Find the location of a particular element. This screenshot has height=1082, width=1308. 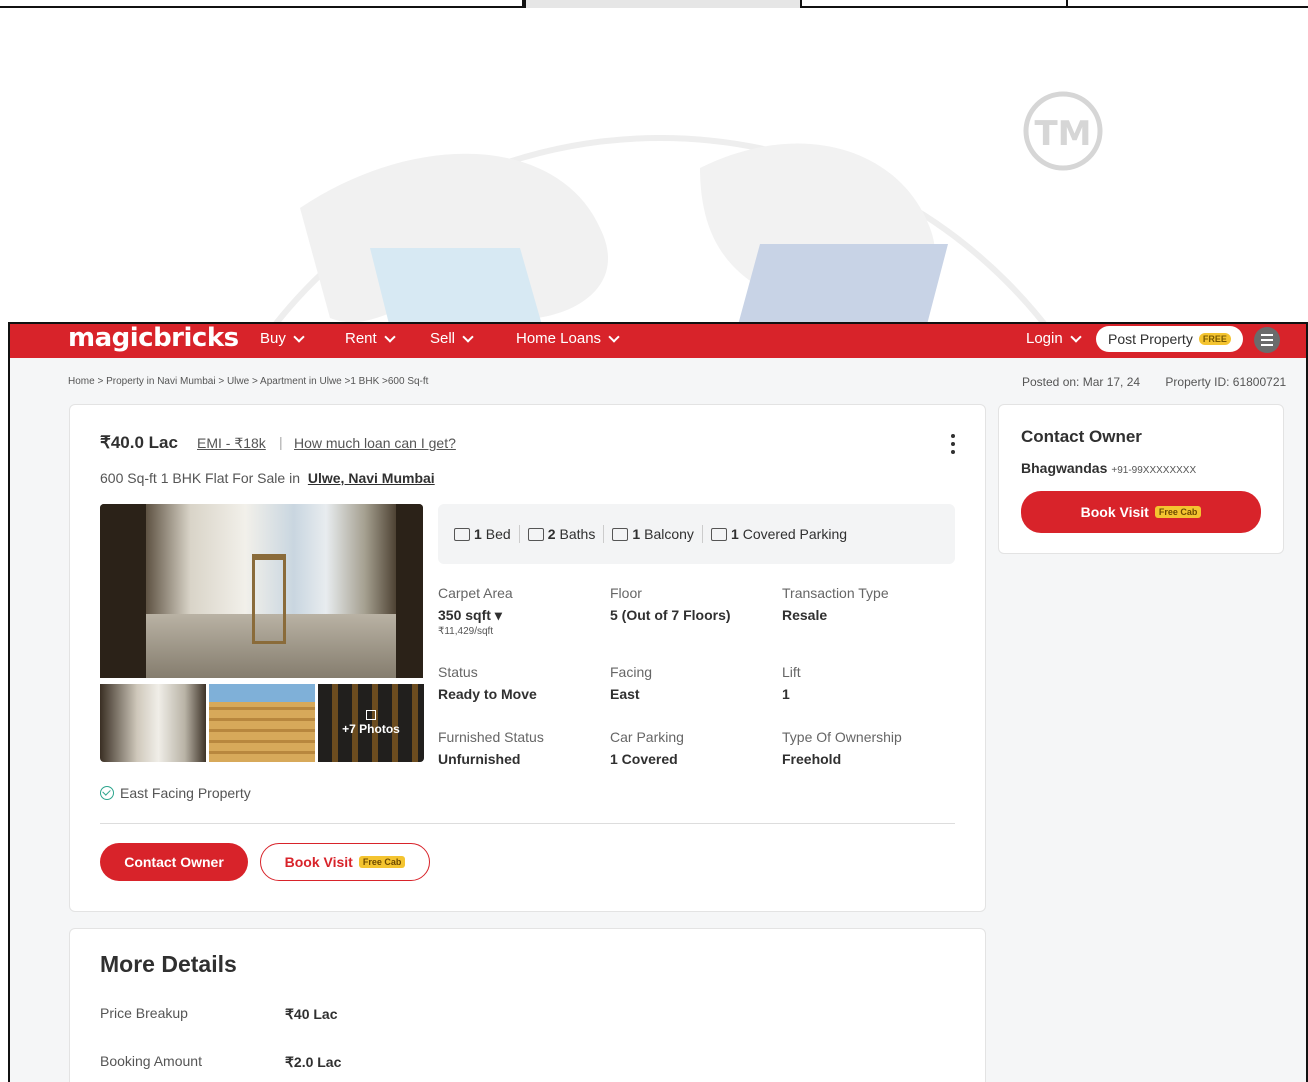

post-property-button: Post Property FREE is located at coordinates (1169, 339).